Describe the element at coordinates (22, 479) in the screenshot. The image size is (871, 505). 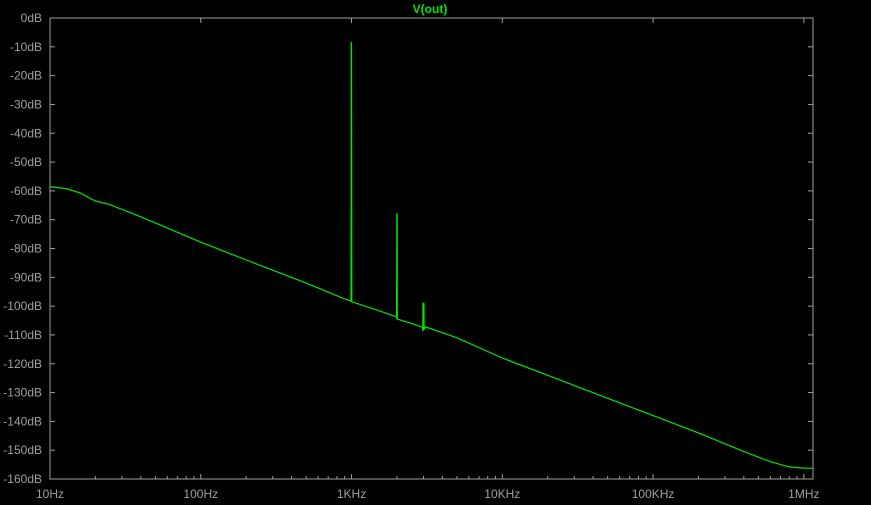
I see `y-tick-label: -160dB` at that location.